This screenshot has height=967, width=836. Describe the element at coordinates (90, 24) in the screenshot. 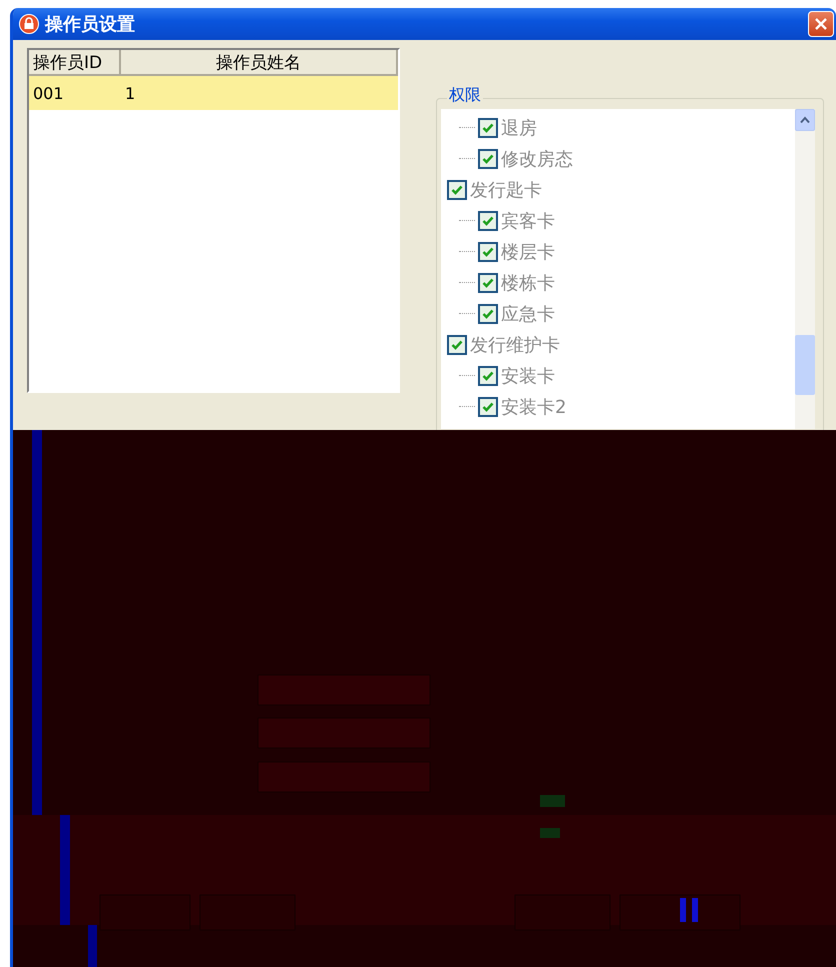

I see `window-title: 操作员设置` at that location.